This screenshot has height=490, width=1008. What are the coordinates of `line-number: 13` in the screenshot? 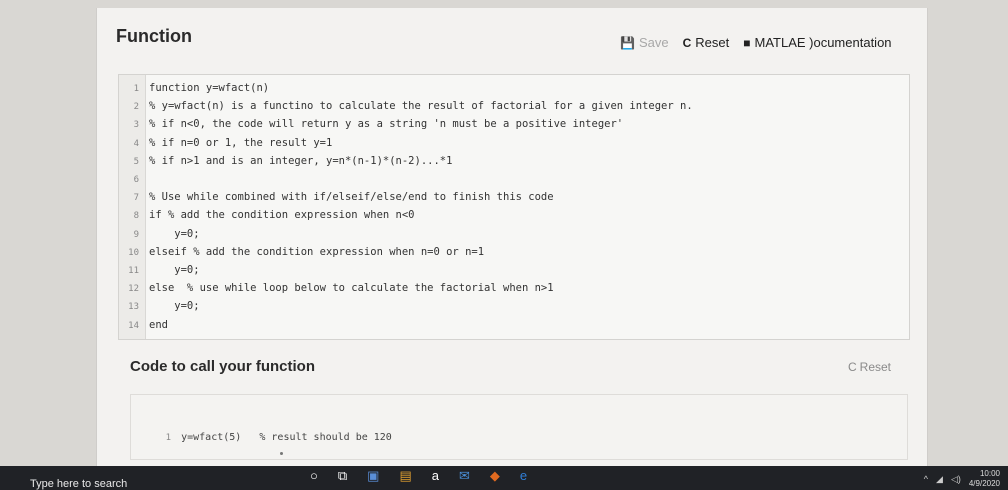 It's located at (133, 307).